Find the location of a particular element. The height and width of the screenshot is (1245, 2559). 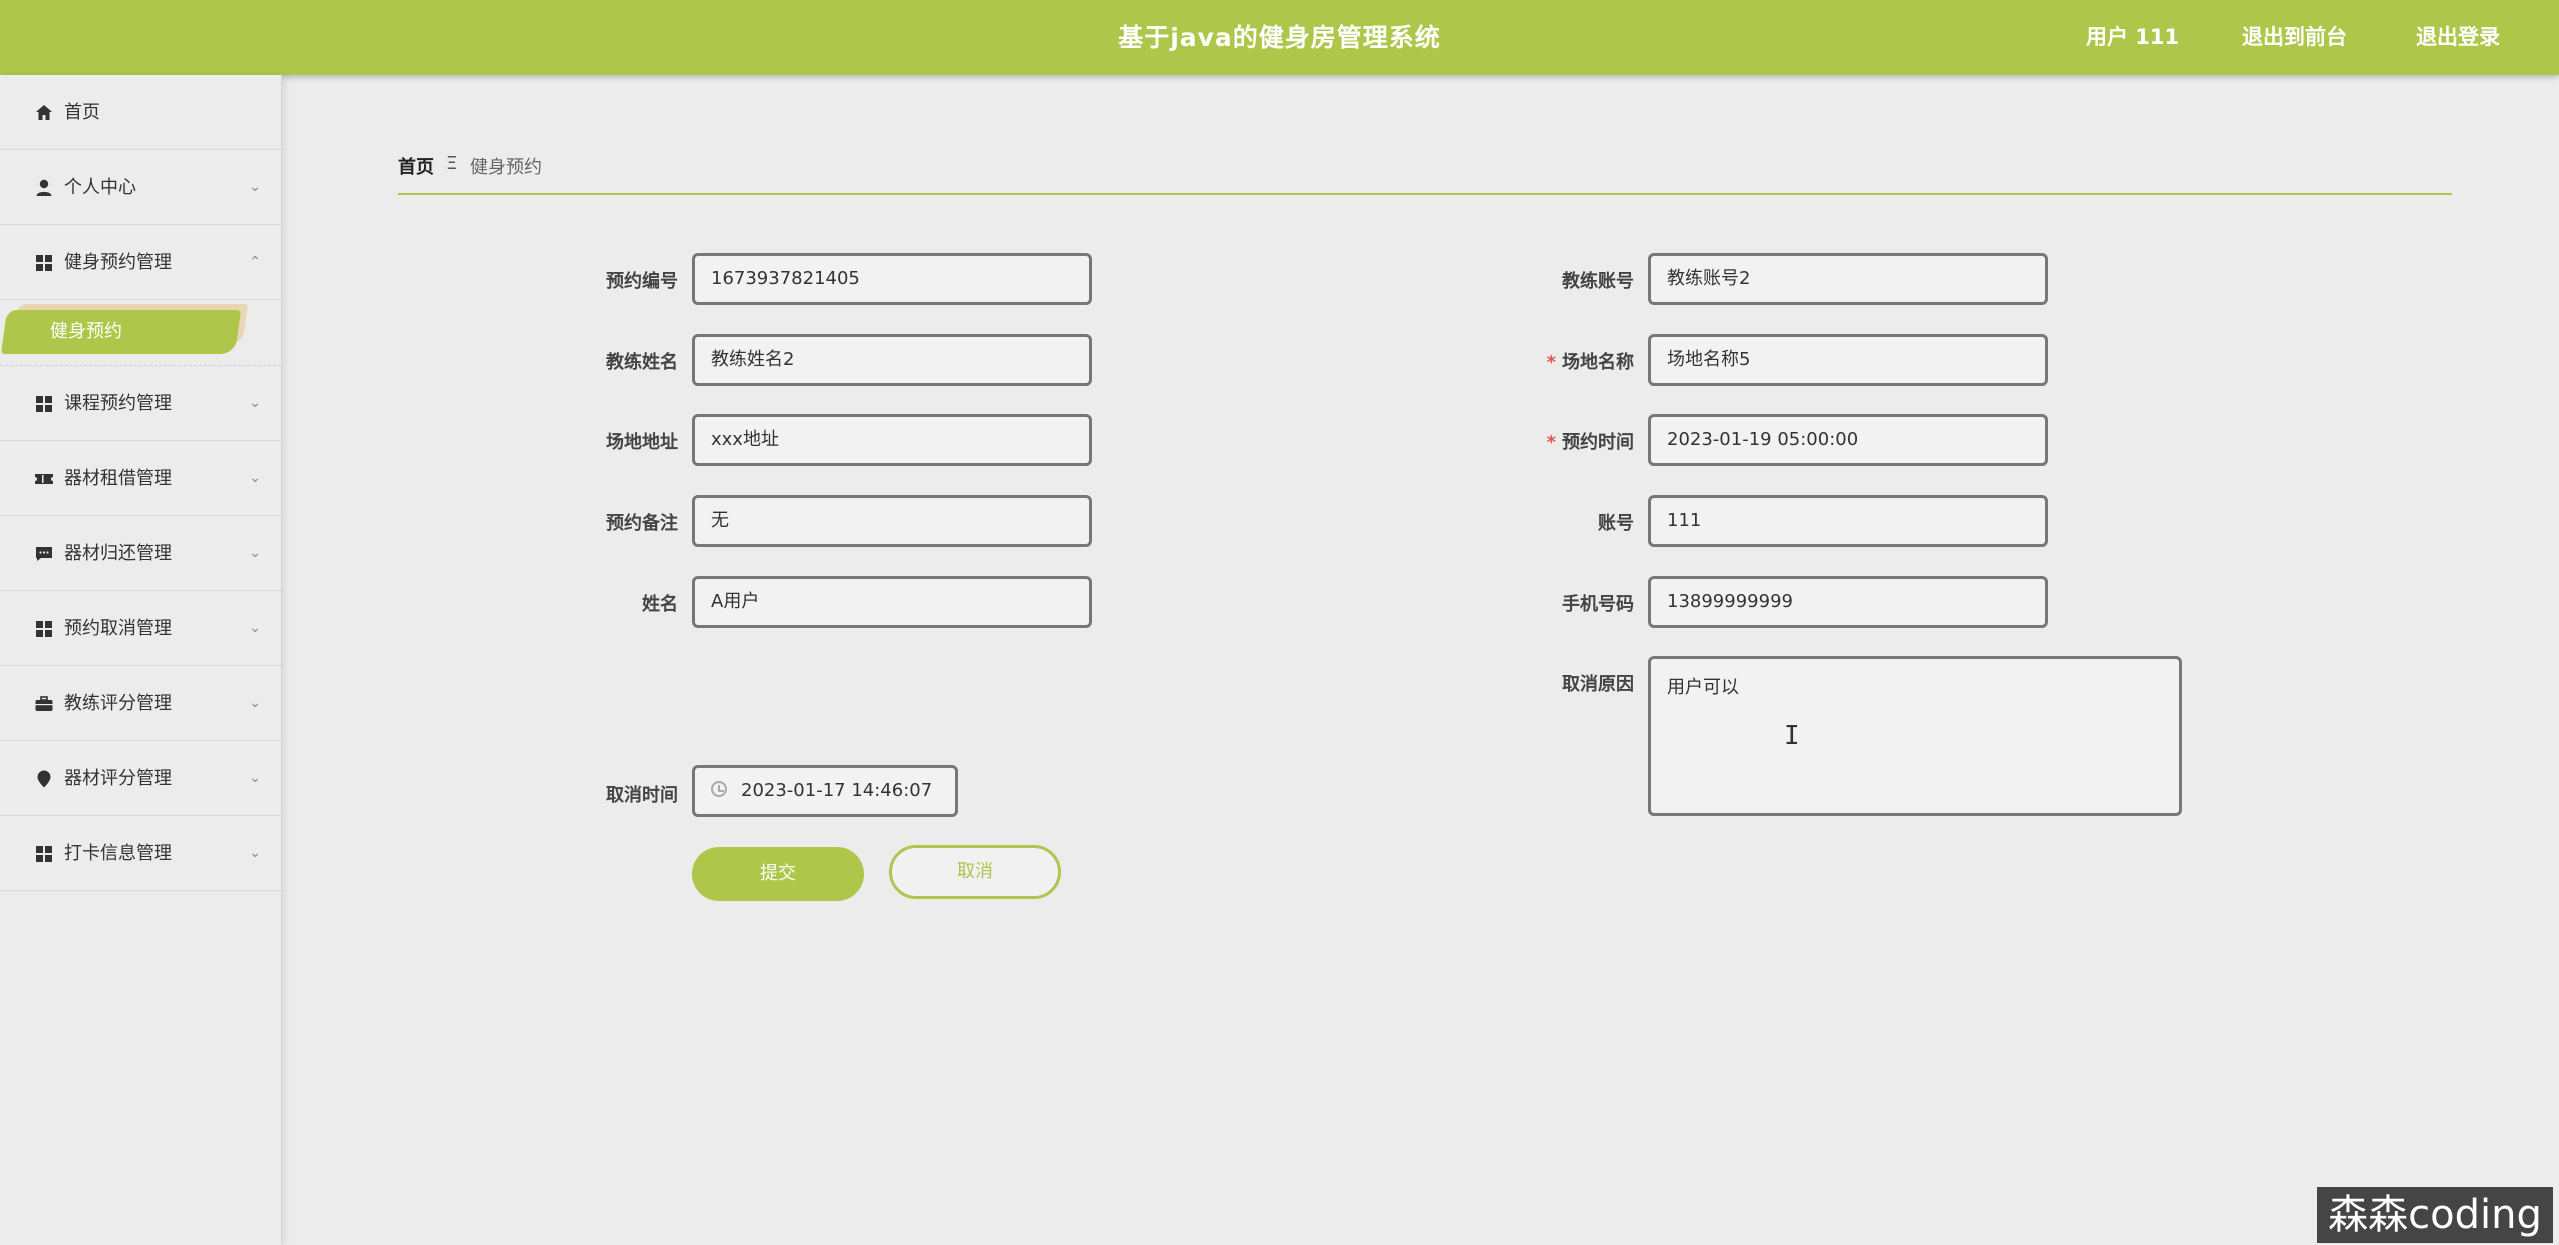

booking-no-field: 1673937821405 is located at coordinates (892, 279).